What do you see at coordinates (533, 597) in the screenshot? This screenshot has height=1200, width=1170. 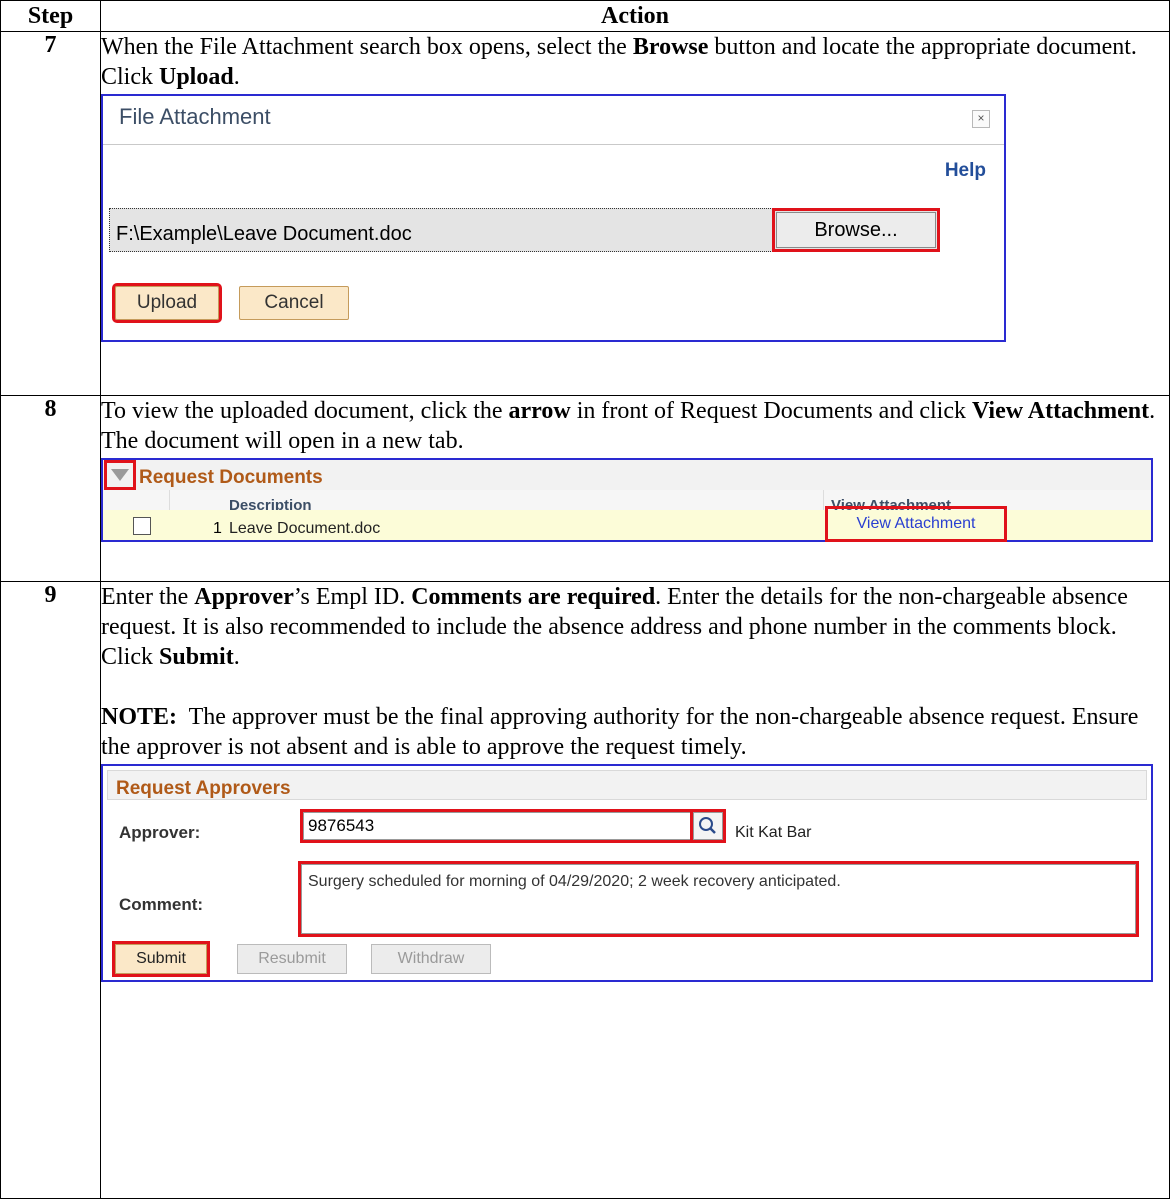 I see `instruction-bold: Comments are required` at bounding box center [533, 597].